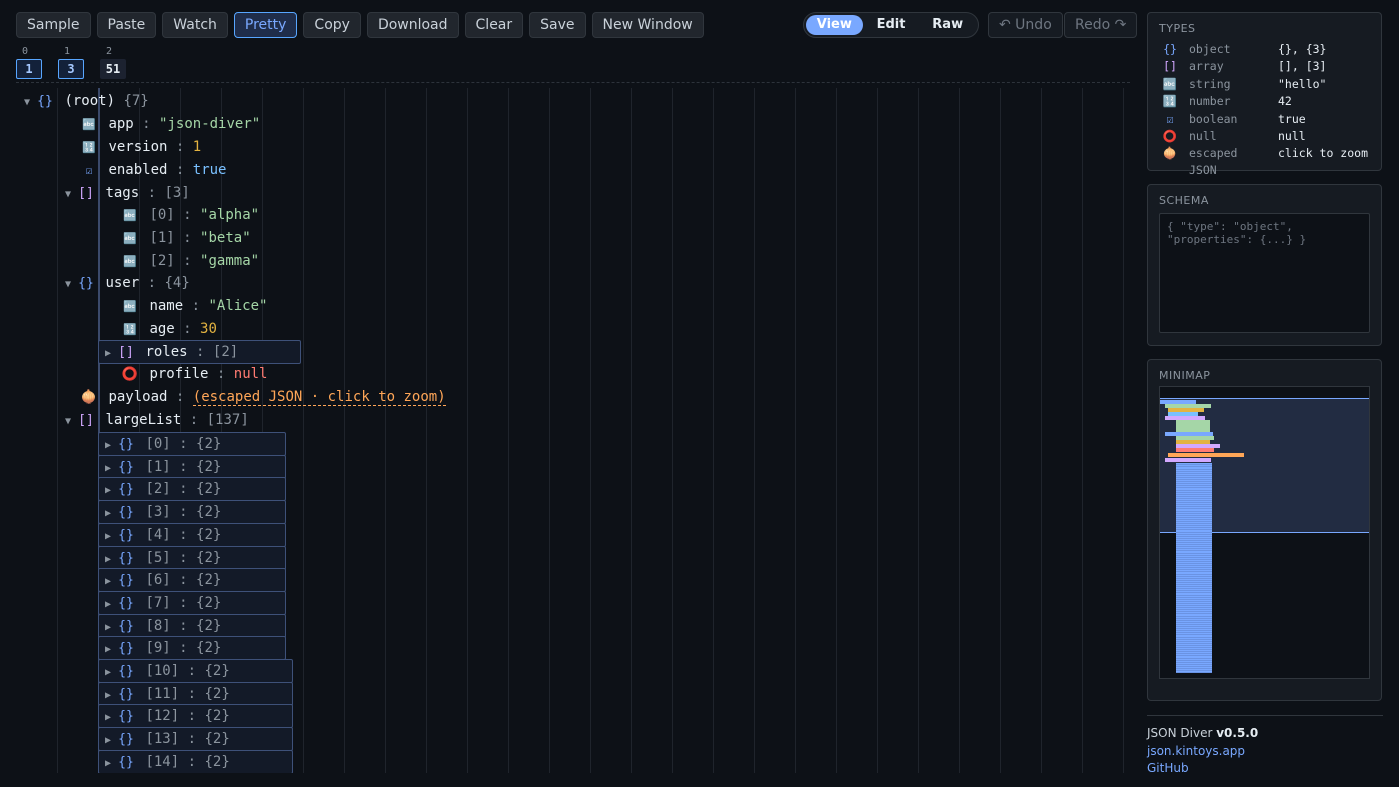 This screenshot has width=1399, height=787. I want to click on tree-node-largelist-item: ▶{} [11] : {2}, so click(195, 694).